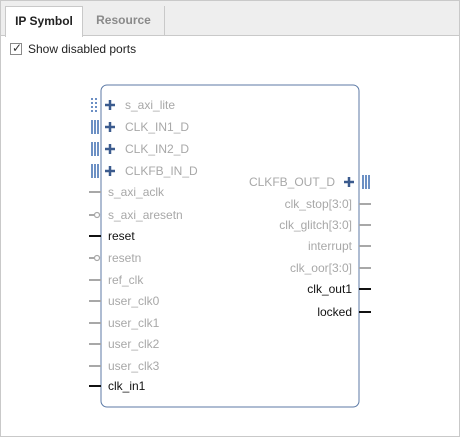  I want to click on port-interrupt: interrupt, so click(339, 246).